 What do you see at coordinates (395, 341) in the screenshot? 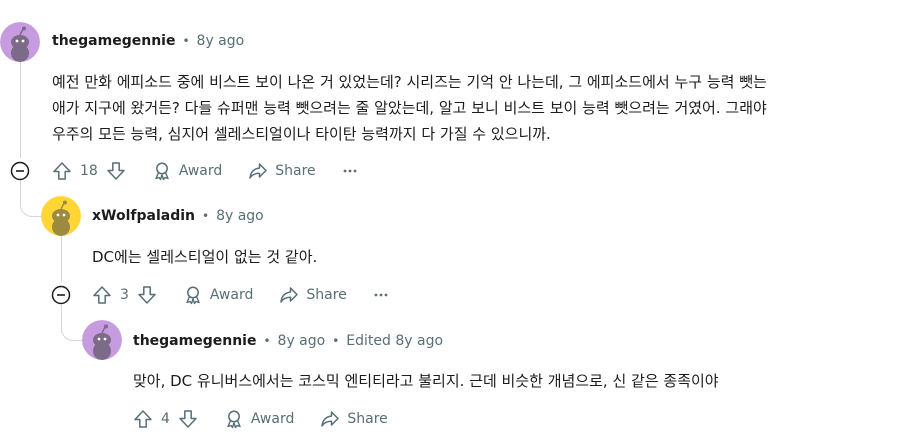
I see `edited-label: Edited 8y ago` at bounding box center [395, 341].